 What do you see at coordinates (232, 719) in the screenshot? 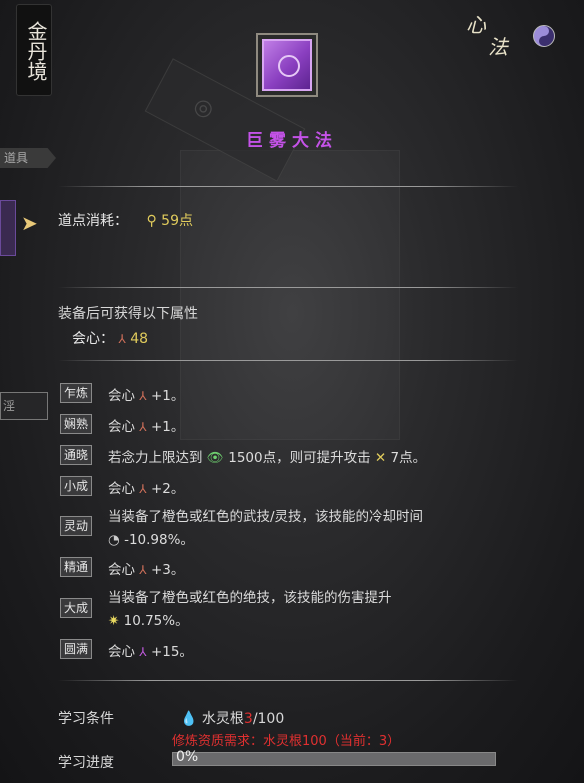
I see `requirement-value: 💧 水灵根3/100` at bounding box center [232, 719].